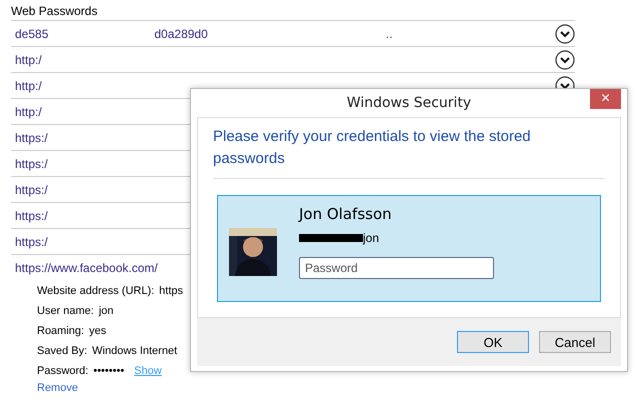 Image resolution: width=638 pixels, height=410 pixels. What do you see at coordinates (31, 33) in the screenshot?
I see `url-link: de585` at bounding box center [31, 33].